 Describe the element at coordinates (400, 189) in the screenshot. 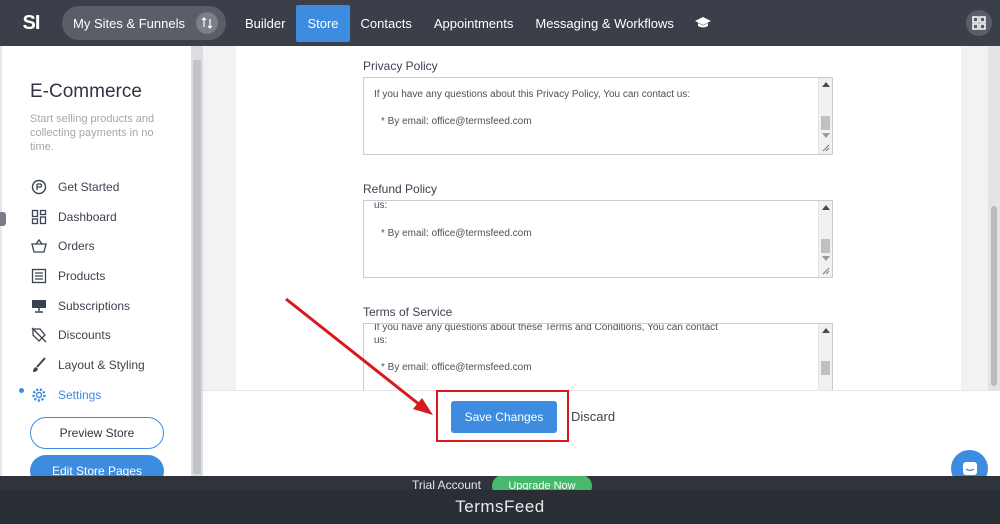

I see `refund-policy-label: Refund Policy` at that location.